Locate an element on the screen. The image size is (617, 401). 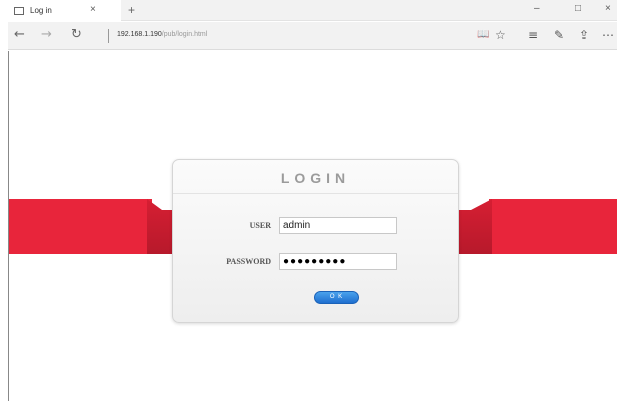
url-host: 192.168.1.190 is located at coordinates (139, 34).